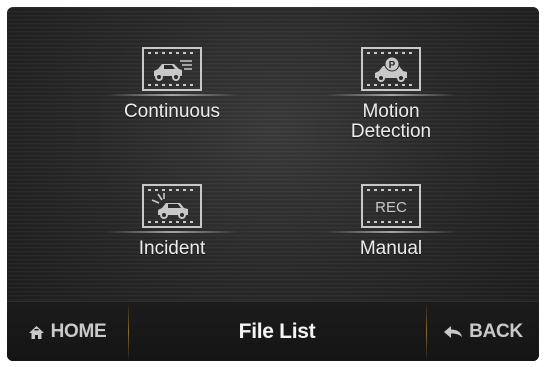 The image size is (546, 367). Describe the element at coordinates (391, 232) in the screenshot. I see `manual-underline` at that location.